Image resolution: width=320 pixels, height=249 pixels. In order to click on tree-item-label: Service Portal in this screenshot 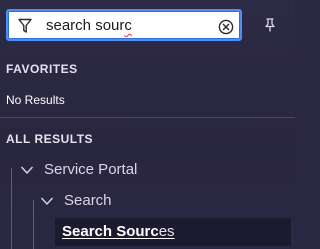, I will do `click(91, 169)`.